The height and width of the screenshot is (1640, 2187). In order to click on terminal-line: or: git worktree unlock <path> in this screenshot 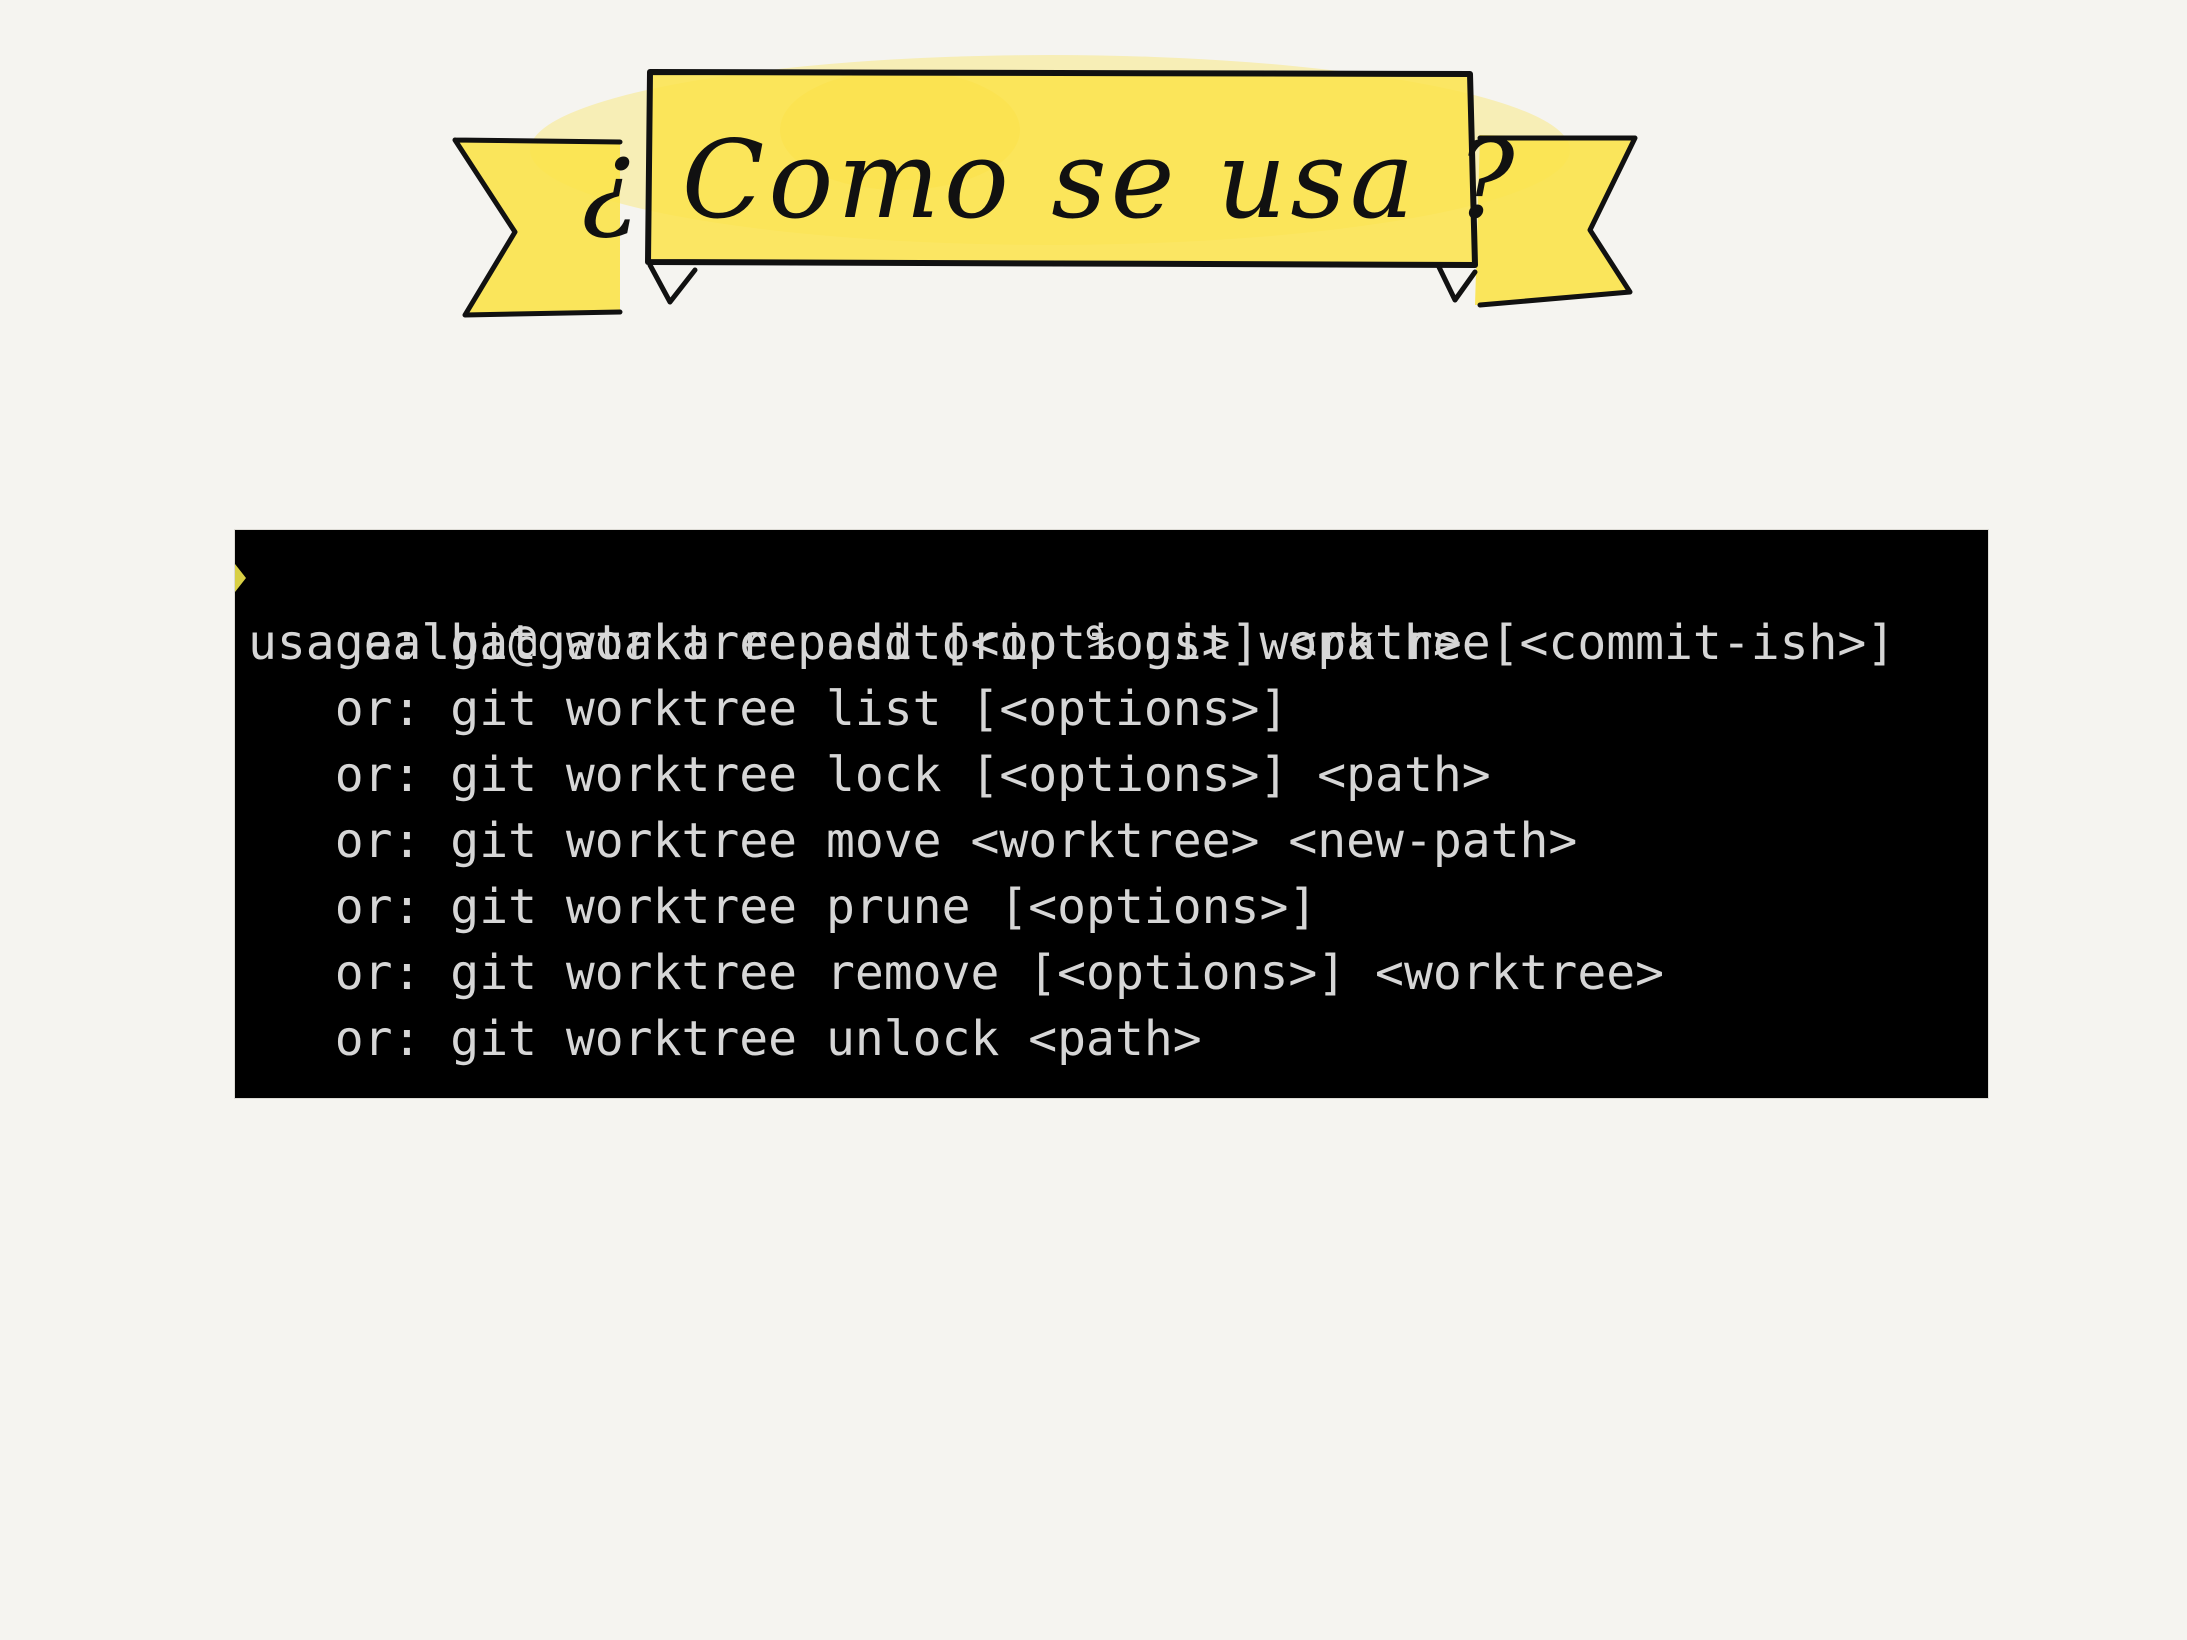, I will do `click(725, 1039)`.